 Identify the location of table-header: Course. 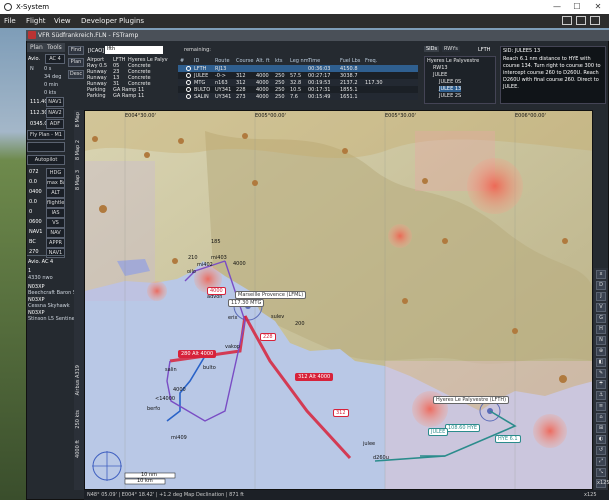
(244, 61).